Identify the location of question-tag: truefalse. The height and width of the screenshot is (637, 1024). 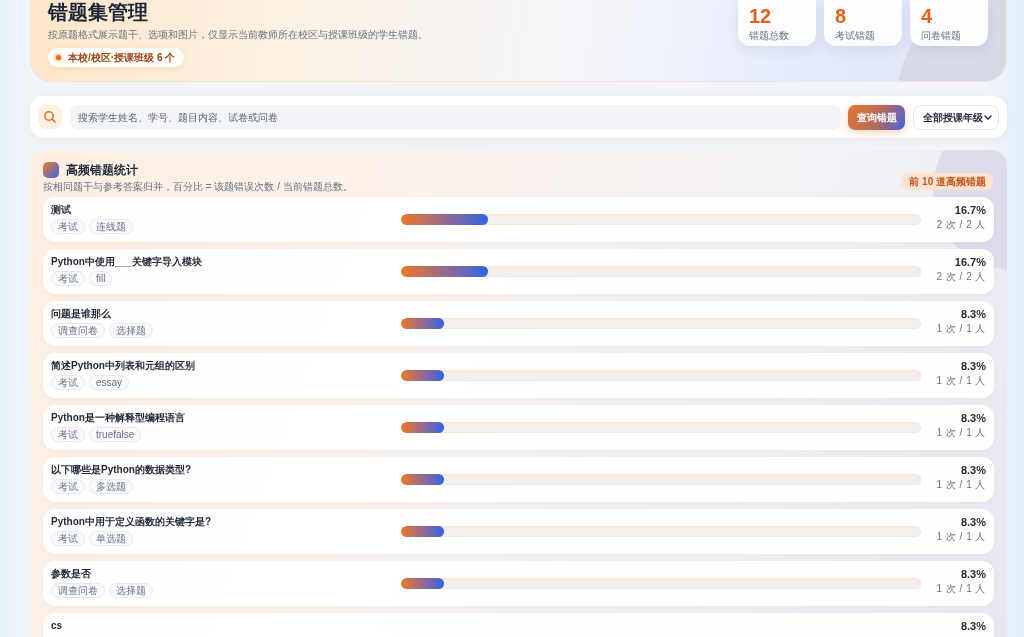
(115, 434).